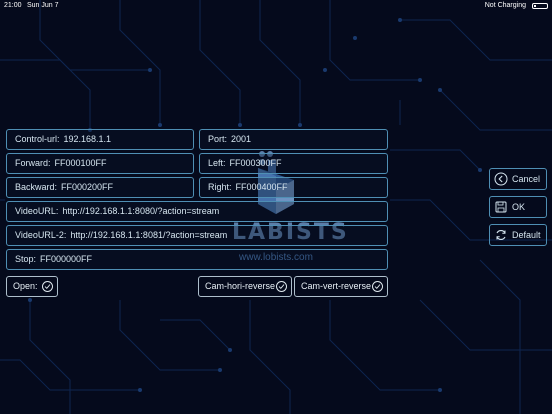 Image resolution: width=552 pixels, height=414 pixels. Describe the element at coordinates (293, 139) in the screenshot. I see `port-field: Port: 2001` at that location.